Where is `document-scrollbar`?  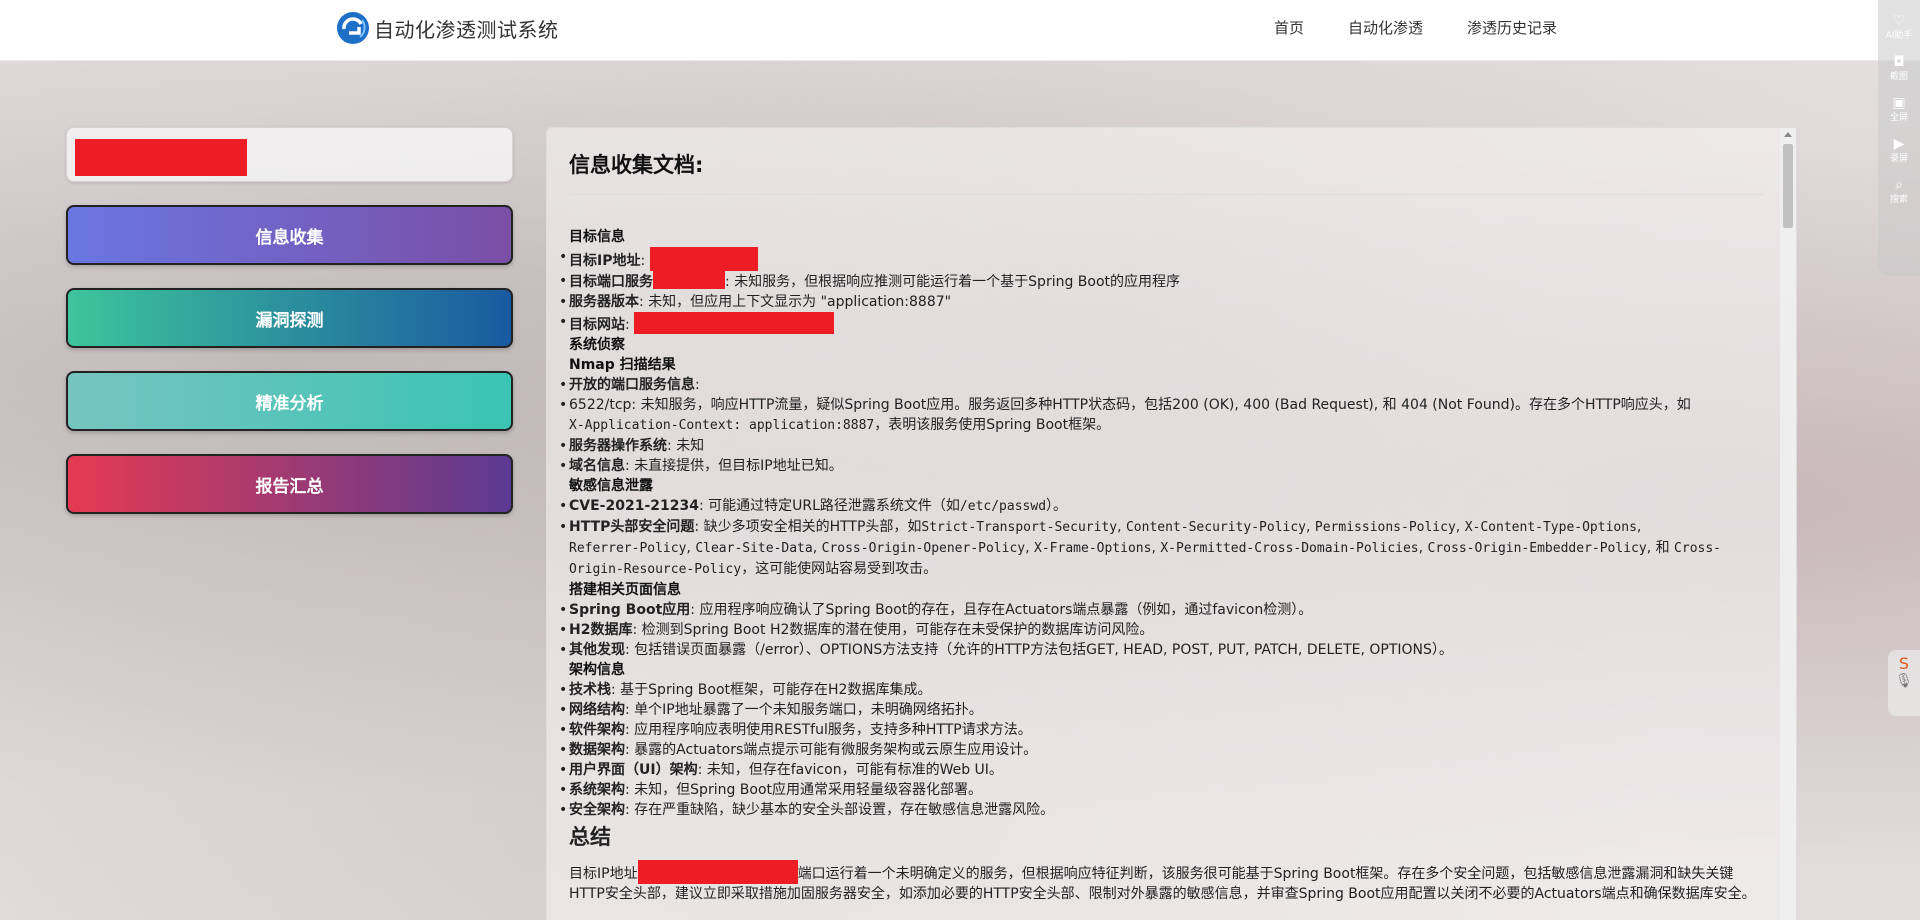 document-scrollbar is located at coordinates (1788, 524).